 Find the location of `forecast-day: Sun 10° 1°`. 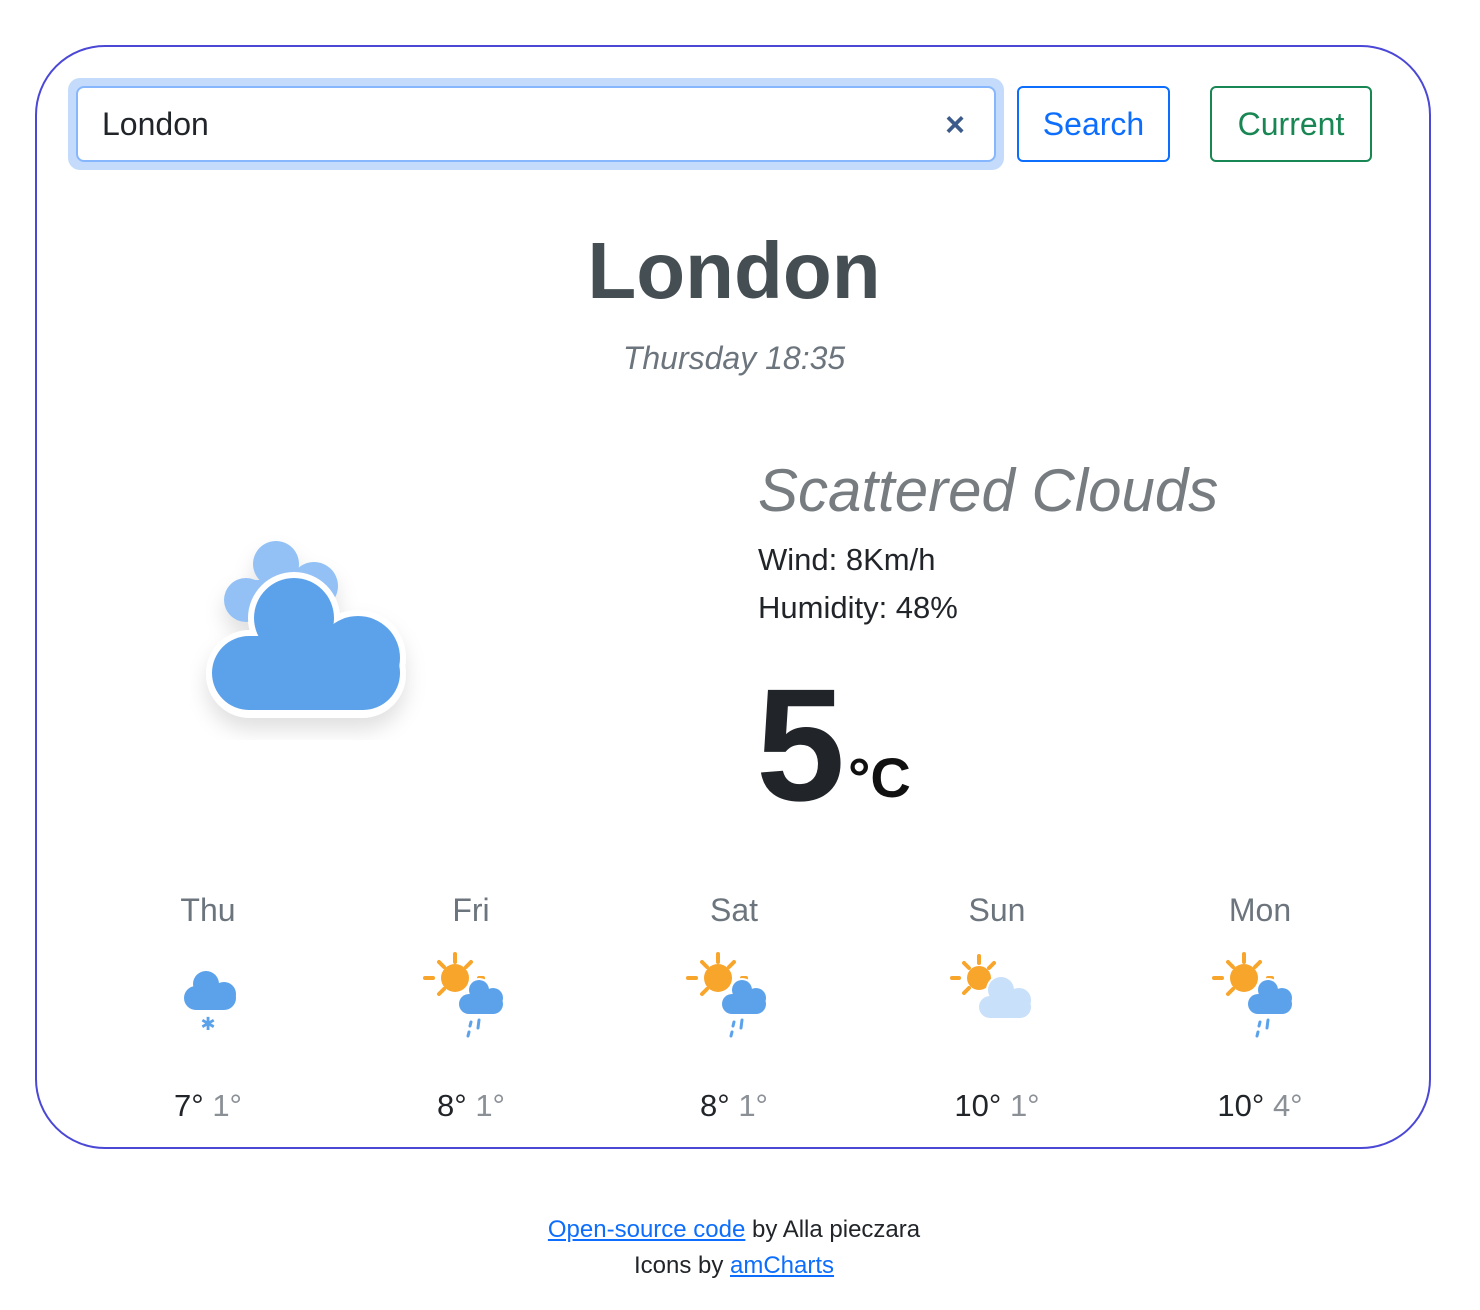

forecast-day: Sun 10° 1° is located at coordinates (997, 1008).